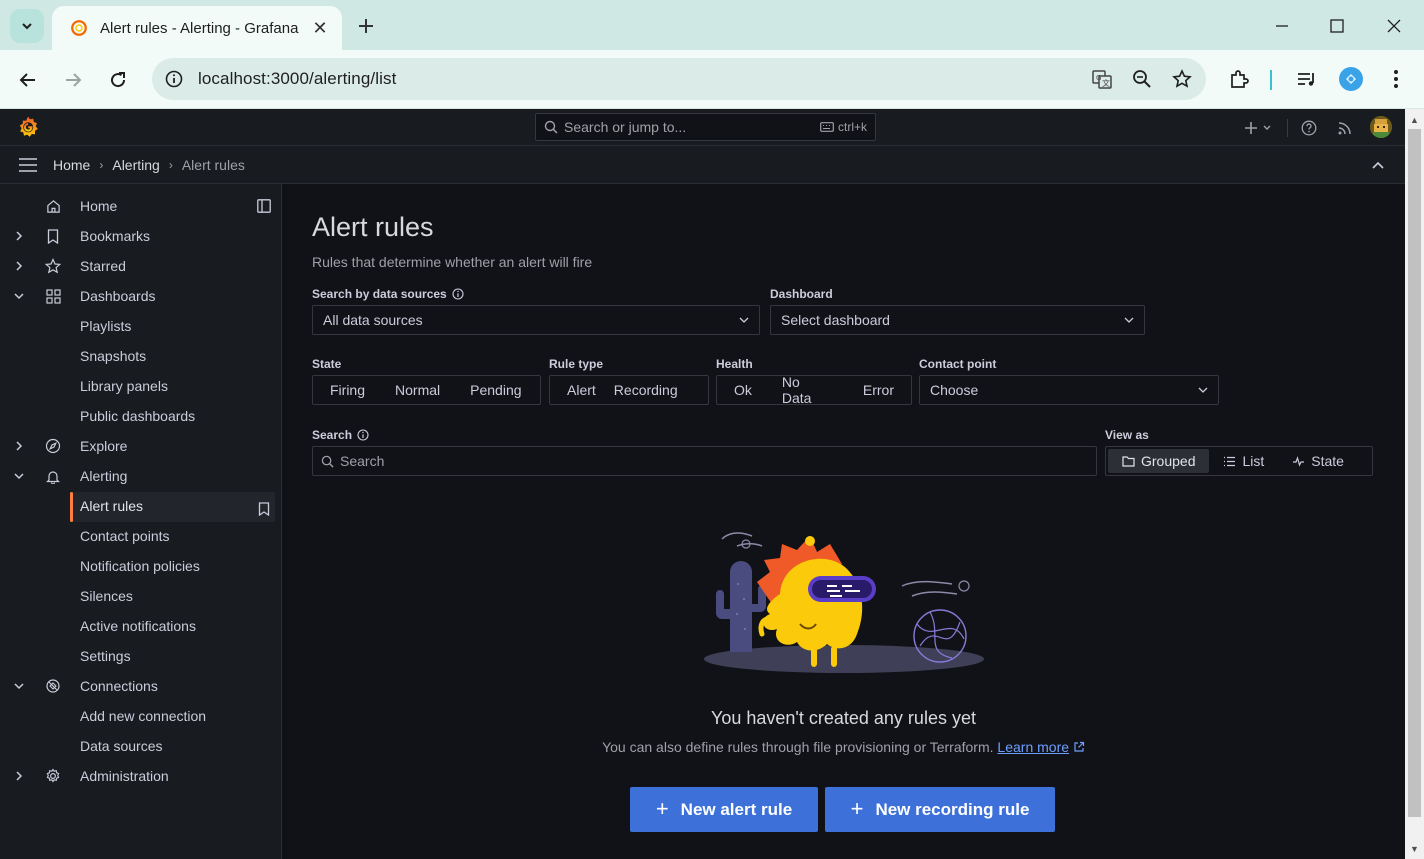 Image resolution: width=1424 pixels, height=859 pixels. Describe the element at coordinates (957, 320) in the screenshot. I see `dashboard-select: Select dashboard` at that location.